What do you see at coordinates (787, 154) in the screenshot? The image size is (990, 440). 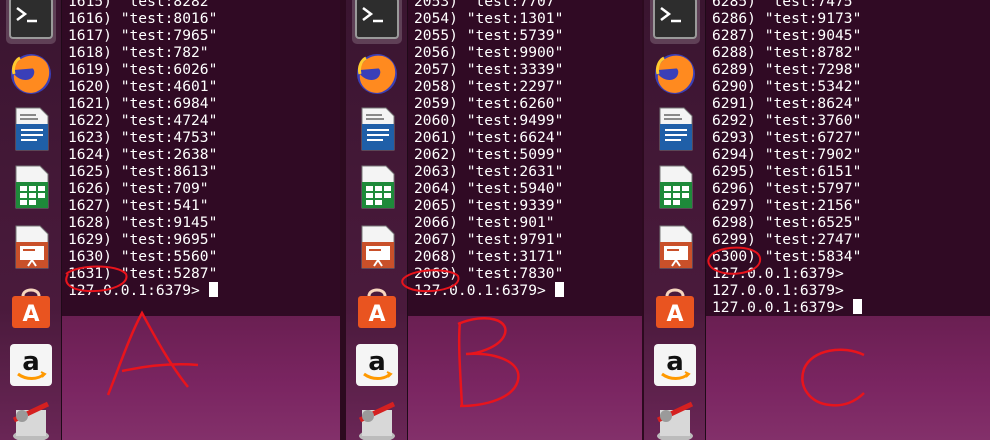 I see `output-line: 6294) "test:7902"` at bounding box center [787, 154].